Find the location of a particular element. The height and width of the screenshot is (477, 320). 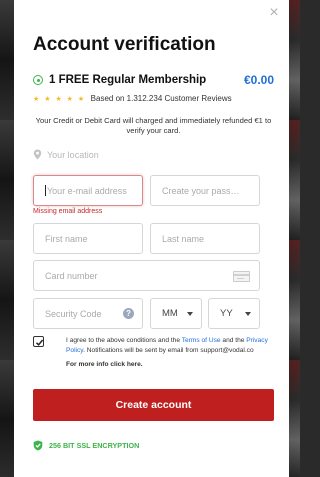

help-icon: ? is located at coordinates (128, 313).